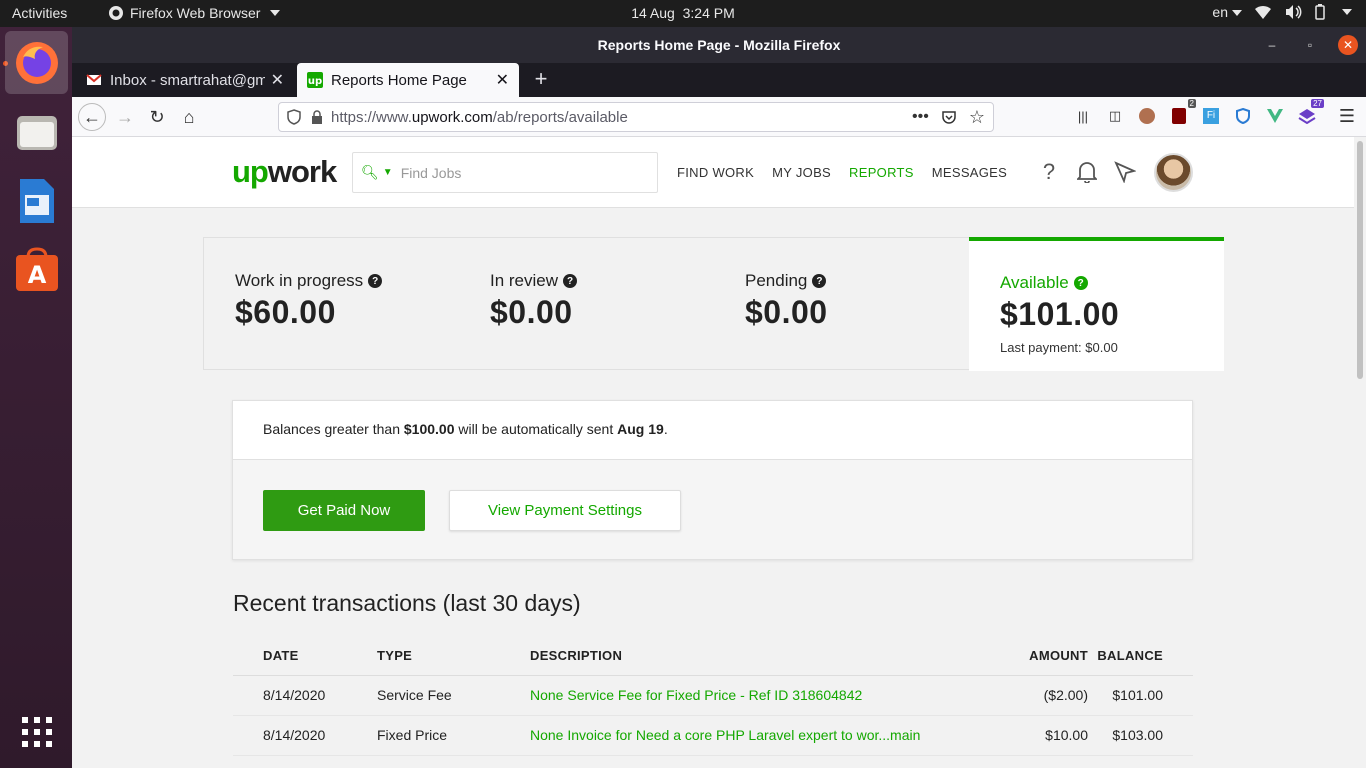  I want to click on tab-reports: up Reports Home Page ✕, so click(408, 80).